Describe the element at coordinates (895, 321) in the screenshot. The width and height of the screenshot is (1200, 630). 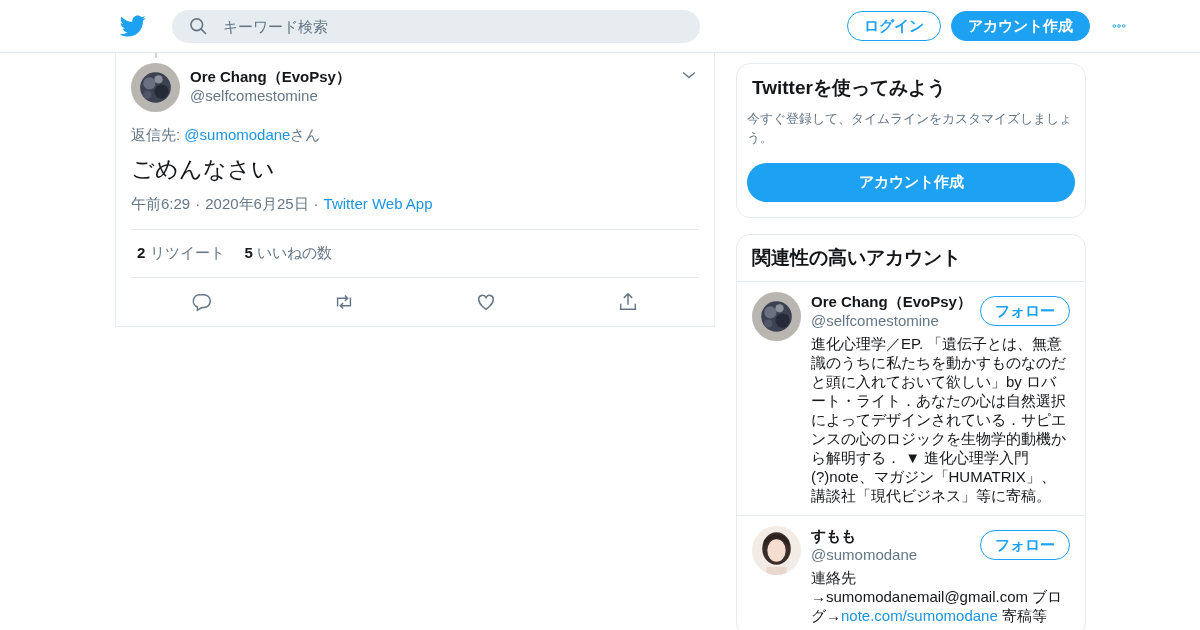
I see `account-handle: @selfcomestomine` at that location.